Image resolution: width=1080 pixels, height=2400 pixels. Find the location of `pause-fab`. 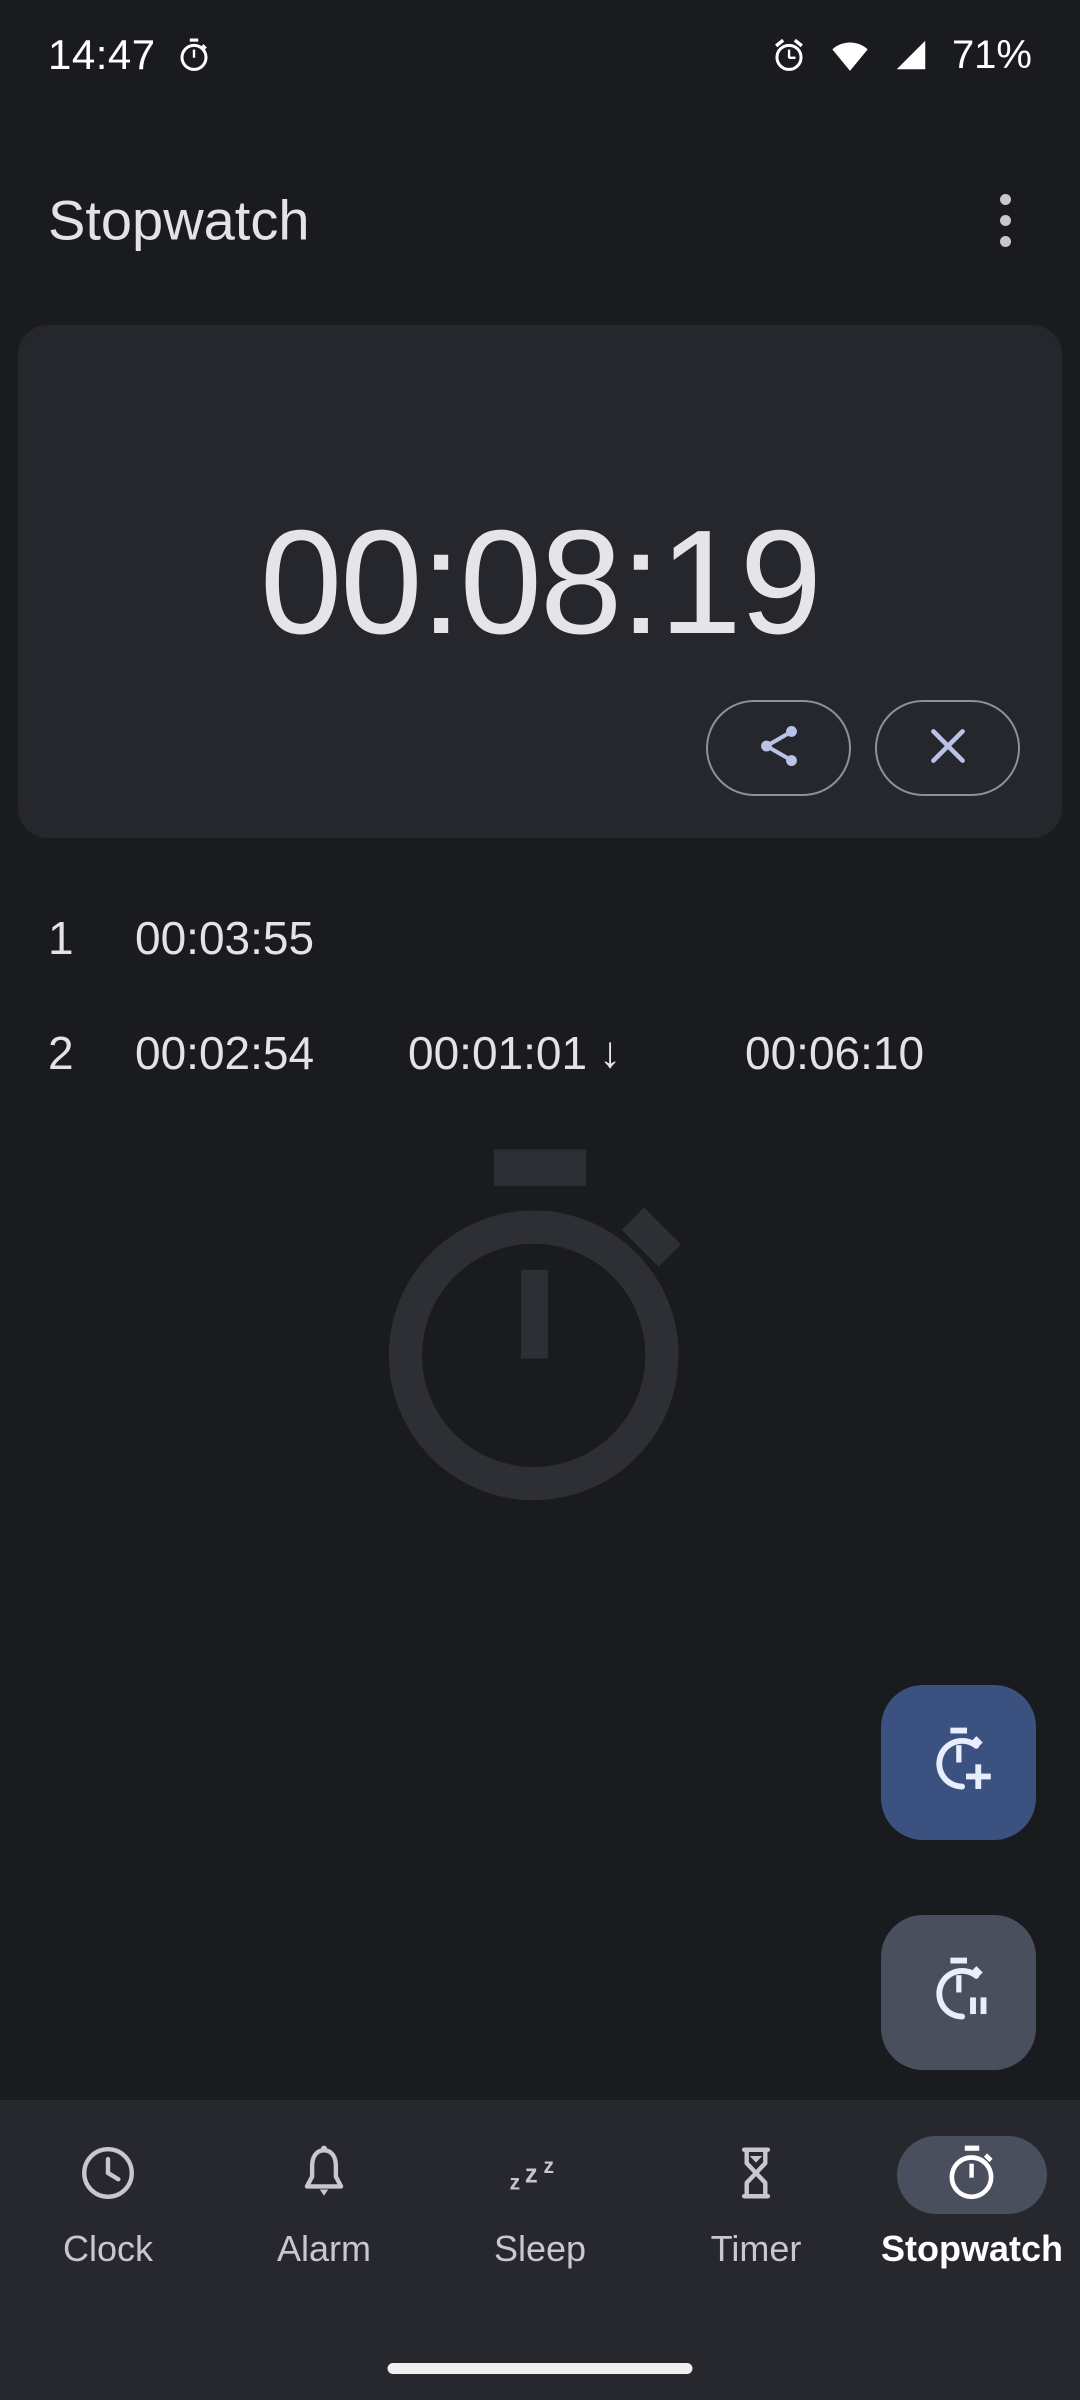

pause-fab is located at coordinates (958, 1992).